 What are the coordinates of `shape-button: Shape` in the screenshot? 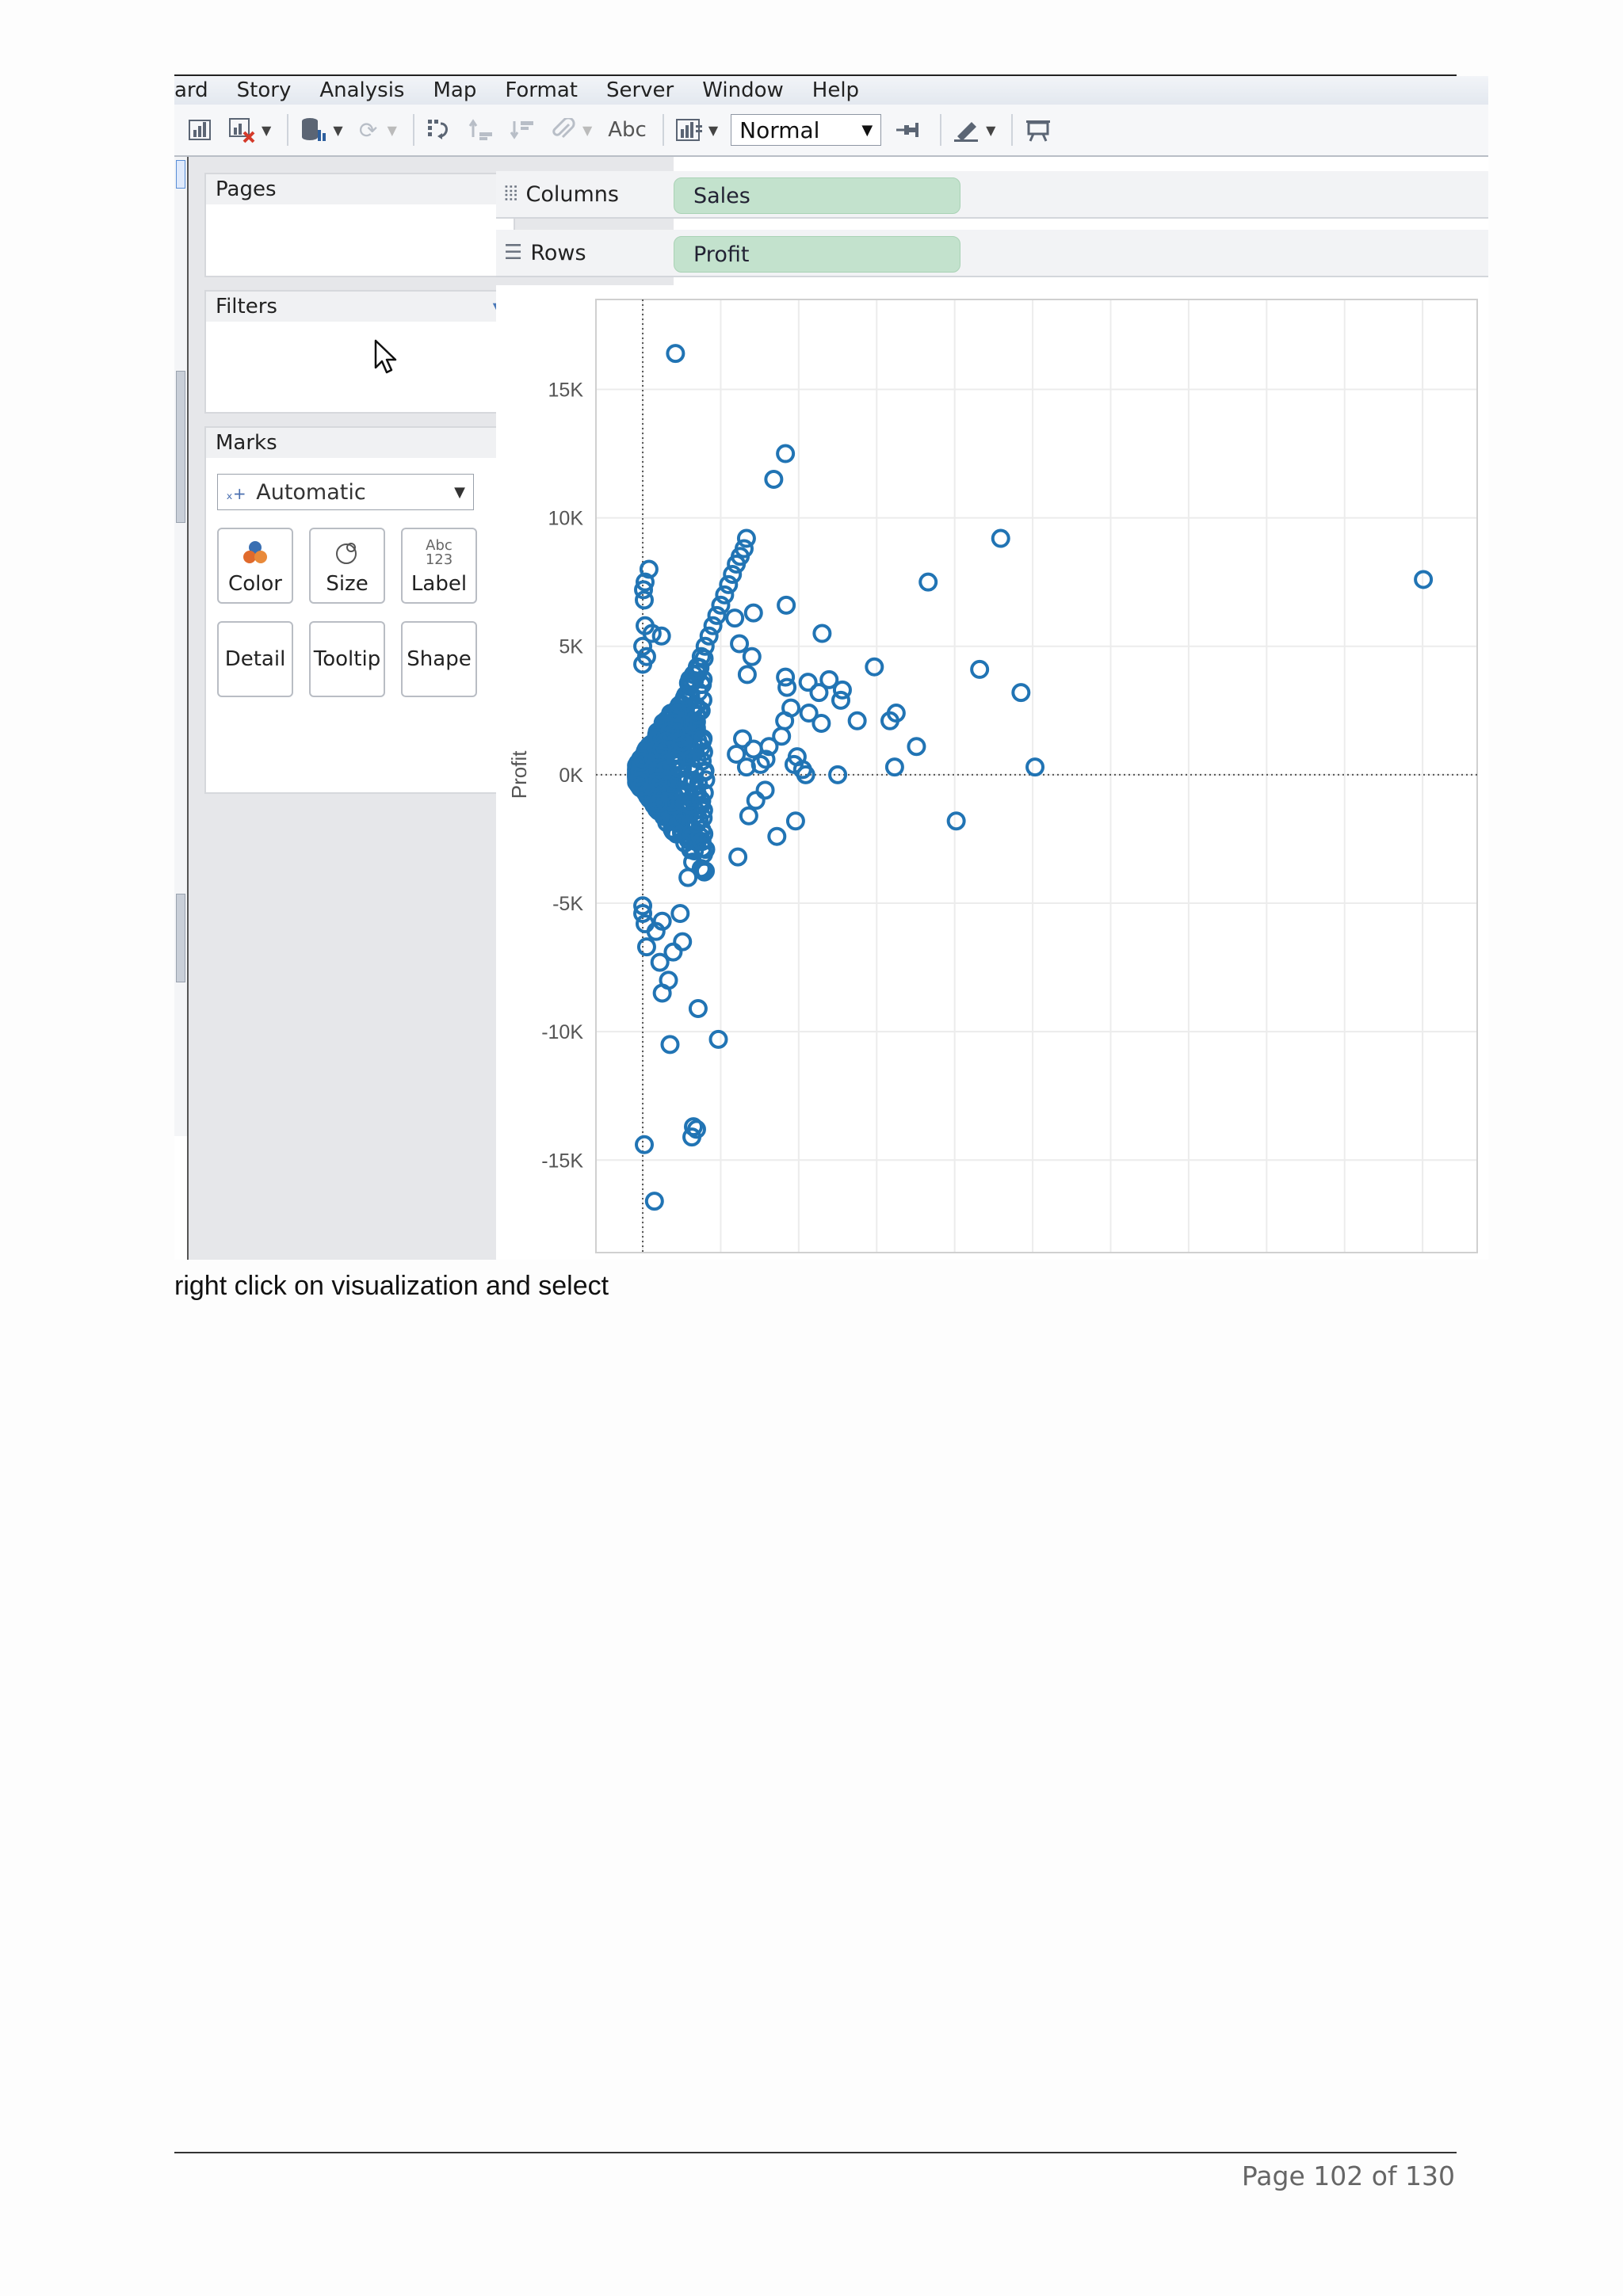 It's located at (439, 659).